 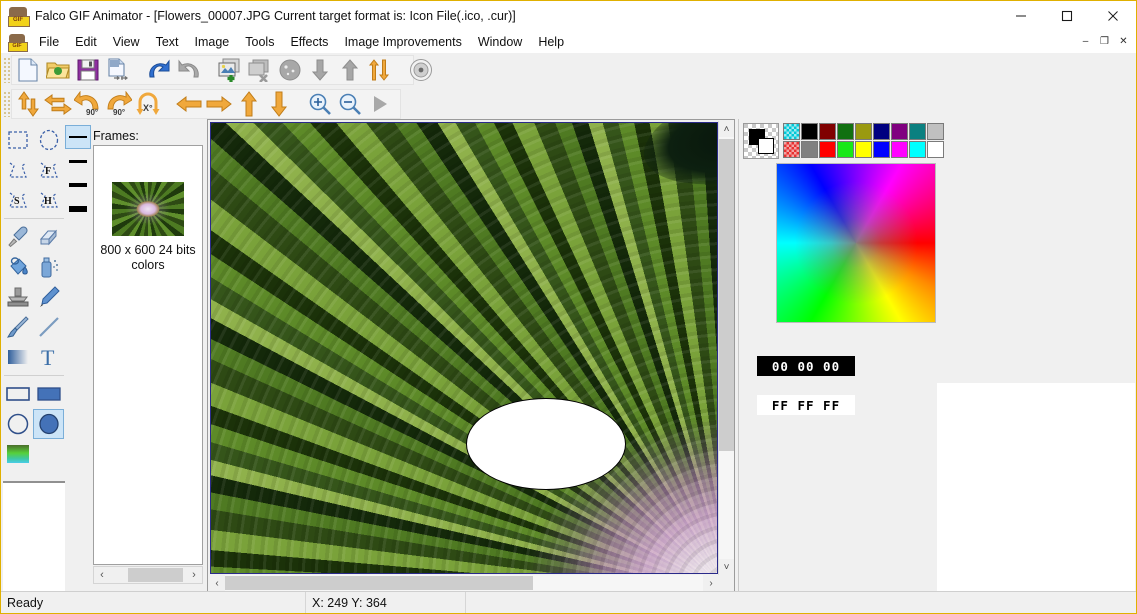 What do you see at coordinates (726, 129) in the screenshot?
I see `canvas-scroll-up-arrow: ˄` at bounding box center [726, 129].